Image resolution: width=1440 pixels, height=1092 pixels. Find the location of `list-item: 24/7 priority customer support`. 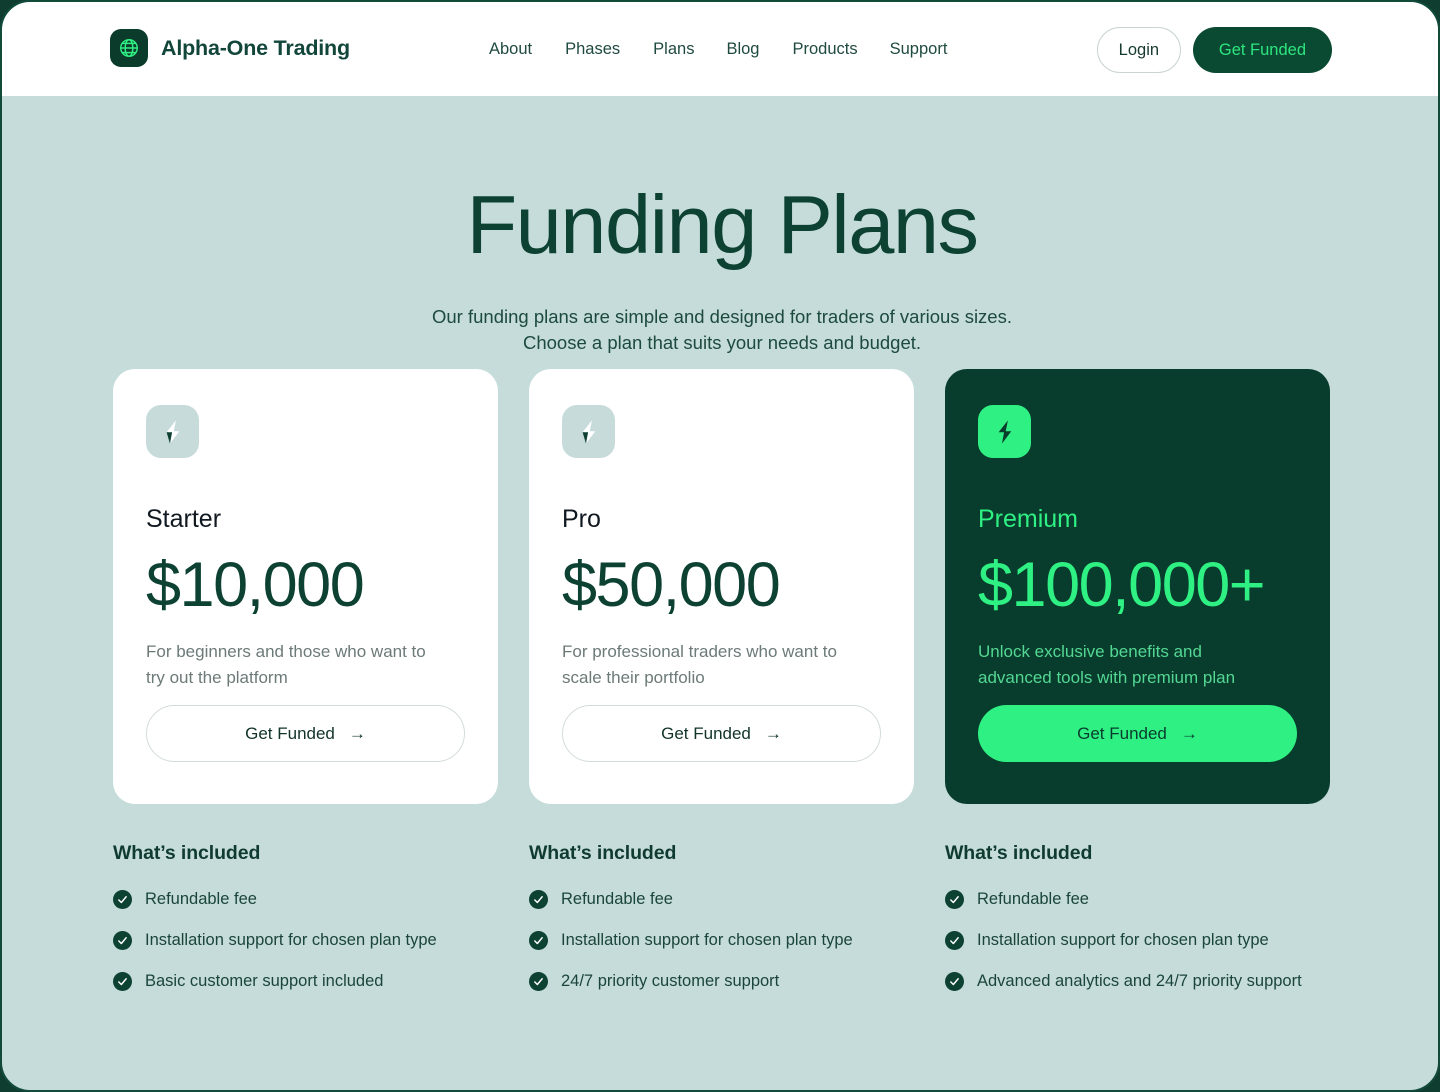

list-item: 24/7 priority customer support is located at coordinates (721, 981).